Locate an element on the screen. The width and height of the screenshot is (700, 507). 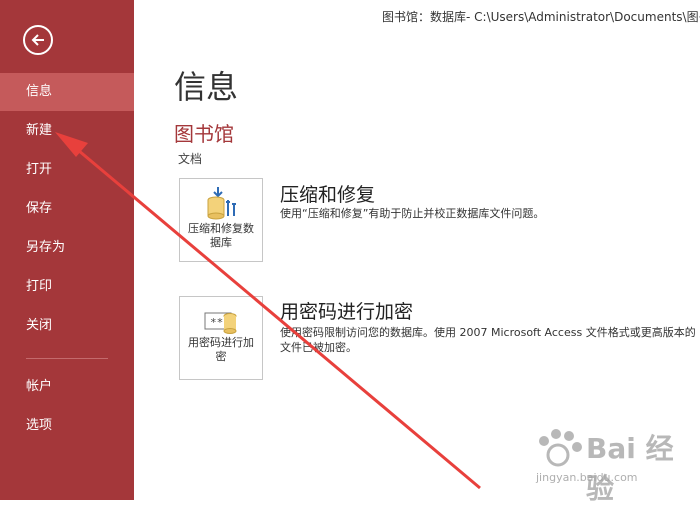
paw-logo-icon is located at coordinates (560, 448).